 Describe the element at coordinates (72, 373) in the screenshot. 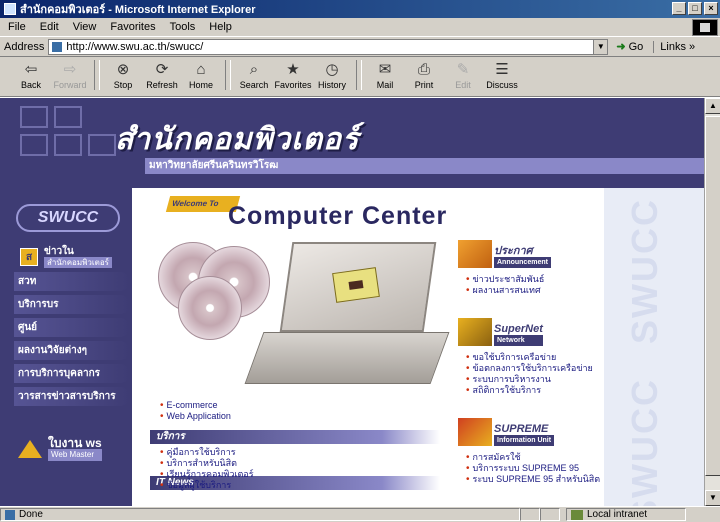

I see `nav-item-5: การบริการบุคลากร` at that location.